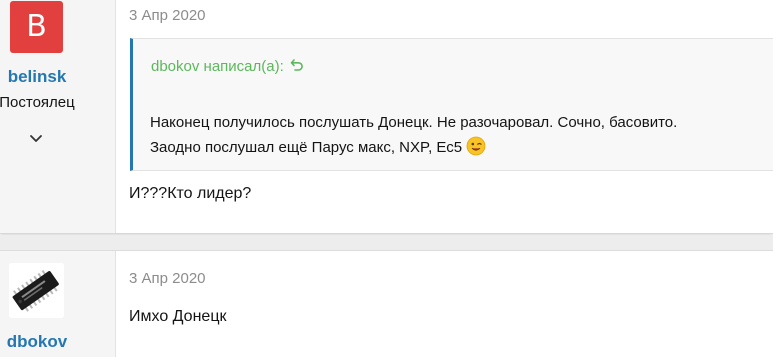 This screenshot has height=357, width=773. I want to click on user-pane: dbokov, so click(58, 304).